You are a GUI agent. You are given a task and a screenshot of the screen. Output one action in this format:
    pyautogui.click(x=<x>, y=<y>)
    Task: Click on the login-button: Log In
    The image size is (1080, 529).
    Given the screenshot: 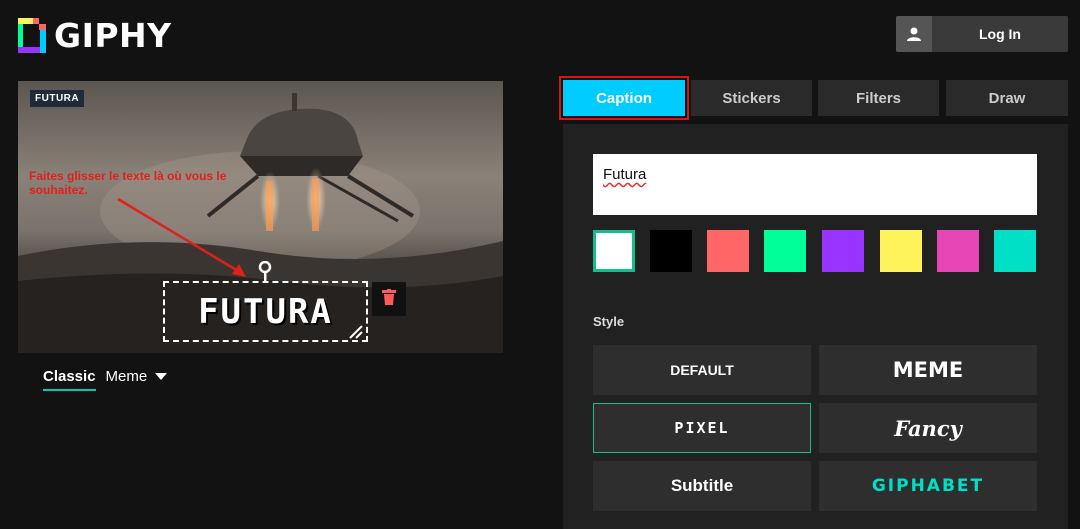 What is the action you would take?
    pyautogui.click(x=982, y=34)
    